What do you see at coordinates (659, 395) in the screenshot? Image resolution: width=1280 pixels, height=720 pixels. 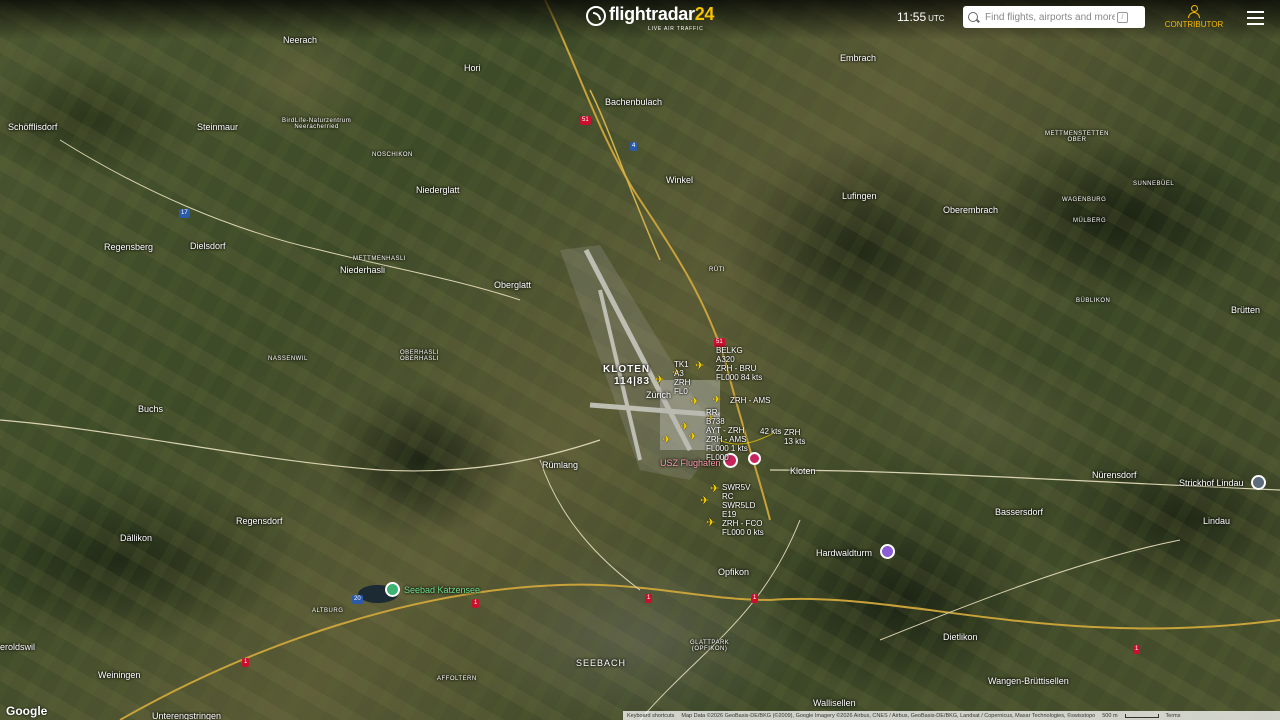 I see `place-zurich-airport: Zürich` at bounding box center [659, 395].